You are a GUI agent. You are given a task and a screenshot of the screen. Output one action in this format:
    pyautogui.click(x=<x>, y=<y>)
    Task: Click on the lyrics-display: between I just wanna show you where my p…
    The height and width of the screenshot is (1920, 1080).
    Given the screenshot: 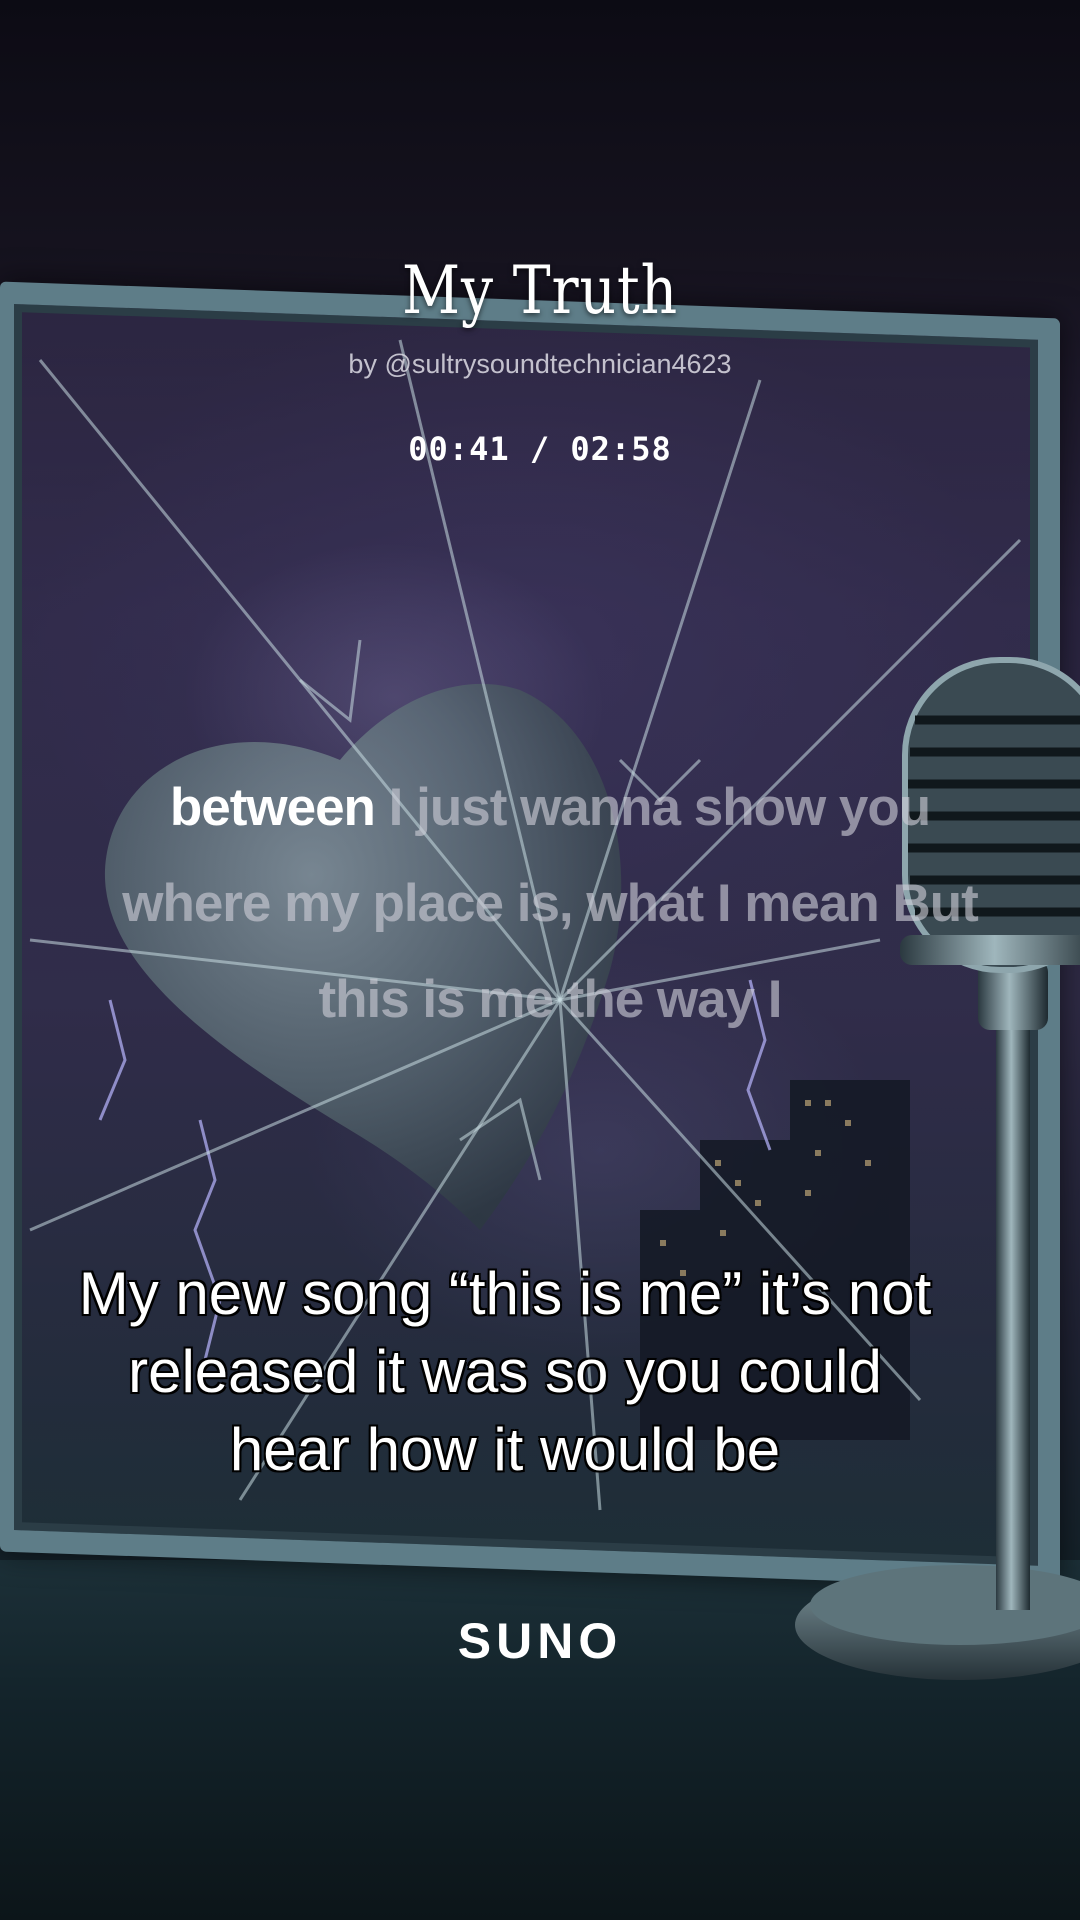 What is the action you would take?
    pyautogui.click(x=550, y=904)
    